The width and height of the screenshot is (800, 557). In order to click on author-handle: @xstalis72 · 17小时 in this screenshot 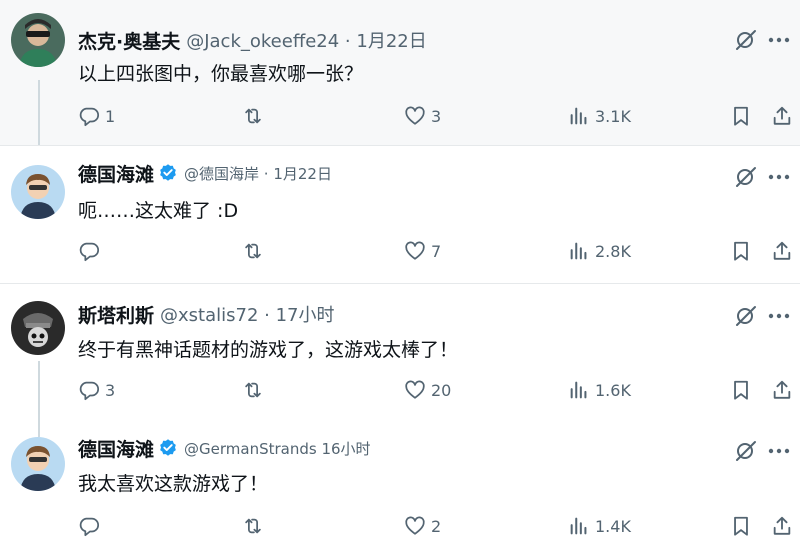, I will do `click(247, 314)`.